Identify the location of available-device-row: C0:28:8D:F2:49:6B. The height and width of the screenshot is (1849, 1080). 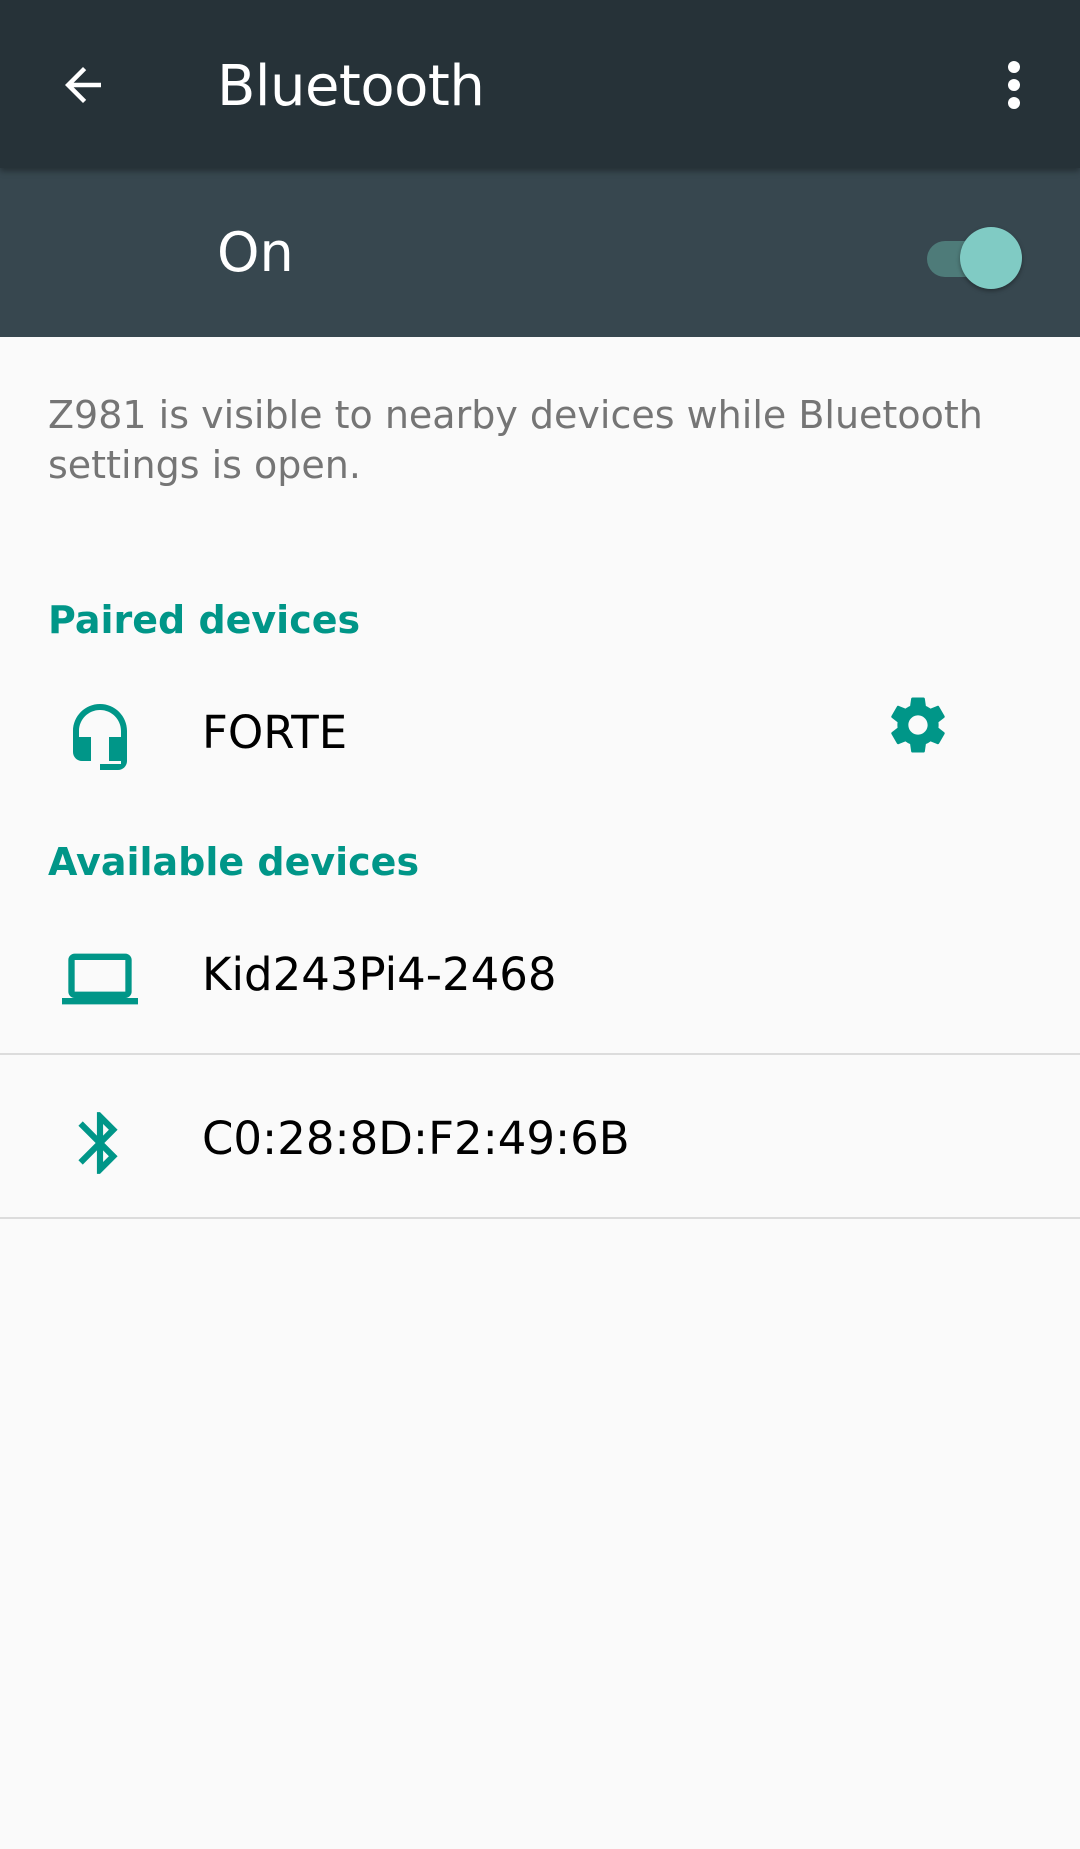
(540, 1138).